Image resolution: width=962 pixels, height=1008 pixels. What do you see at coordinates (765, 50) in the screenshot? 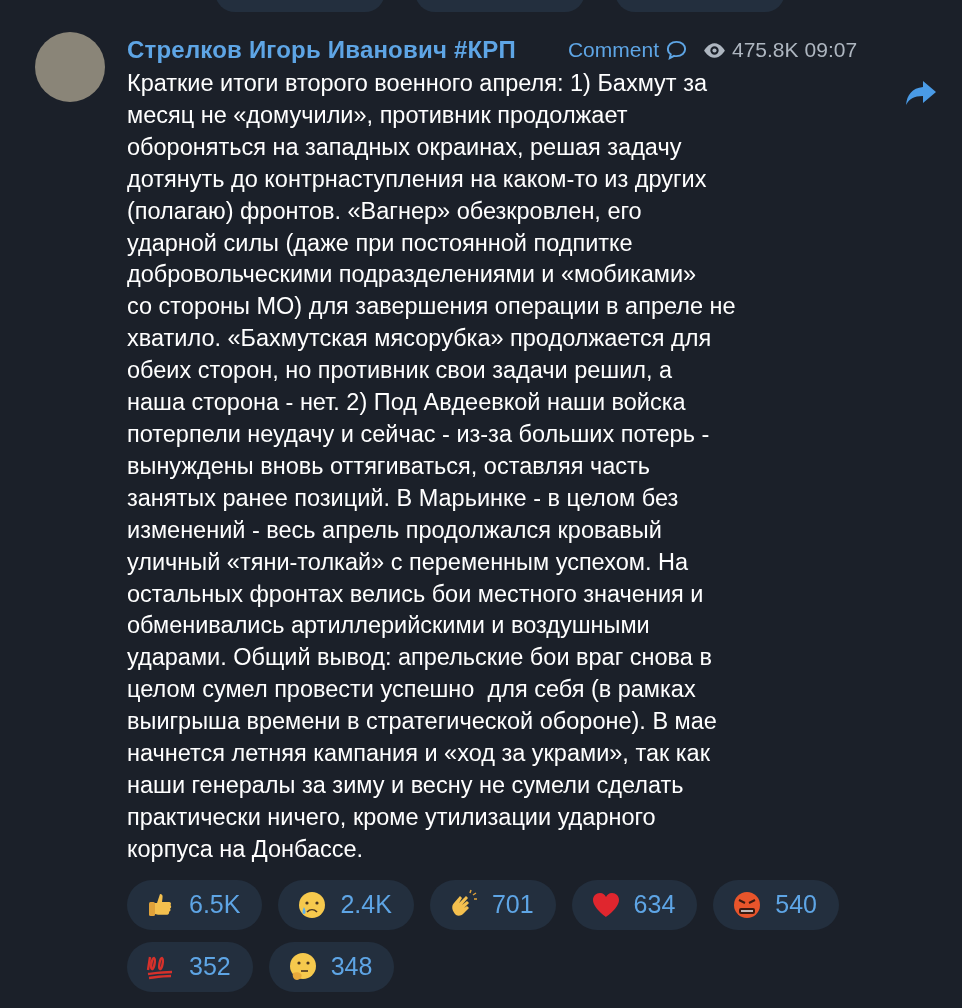
I see `view-count: 475.8K` at bounding box center [765, 50].